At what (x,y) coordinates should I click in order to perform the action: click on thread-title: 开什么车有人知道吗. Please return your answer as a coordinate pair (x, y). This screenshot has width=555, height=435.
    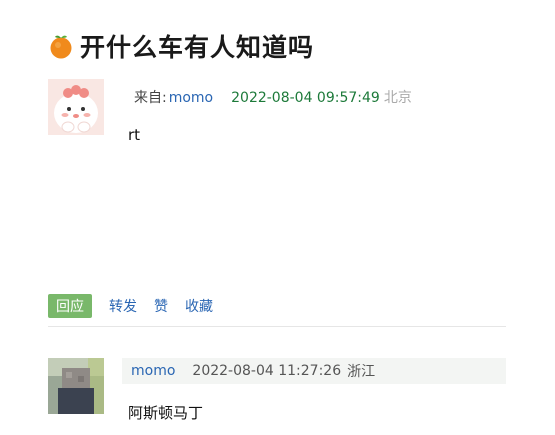
    Looking at the image, I should click on (197, 47).